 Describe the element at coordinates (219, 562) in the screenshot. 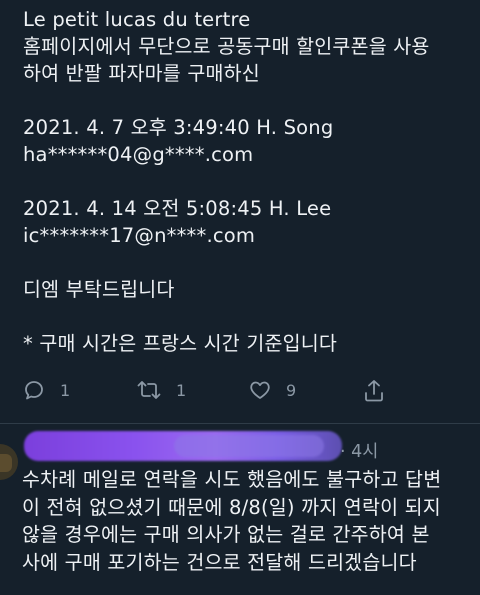

I see `reply-line: 사에 구매 포기하는 건으로 전달해 드리겠습니다` at that location.